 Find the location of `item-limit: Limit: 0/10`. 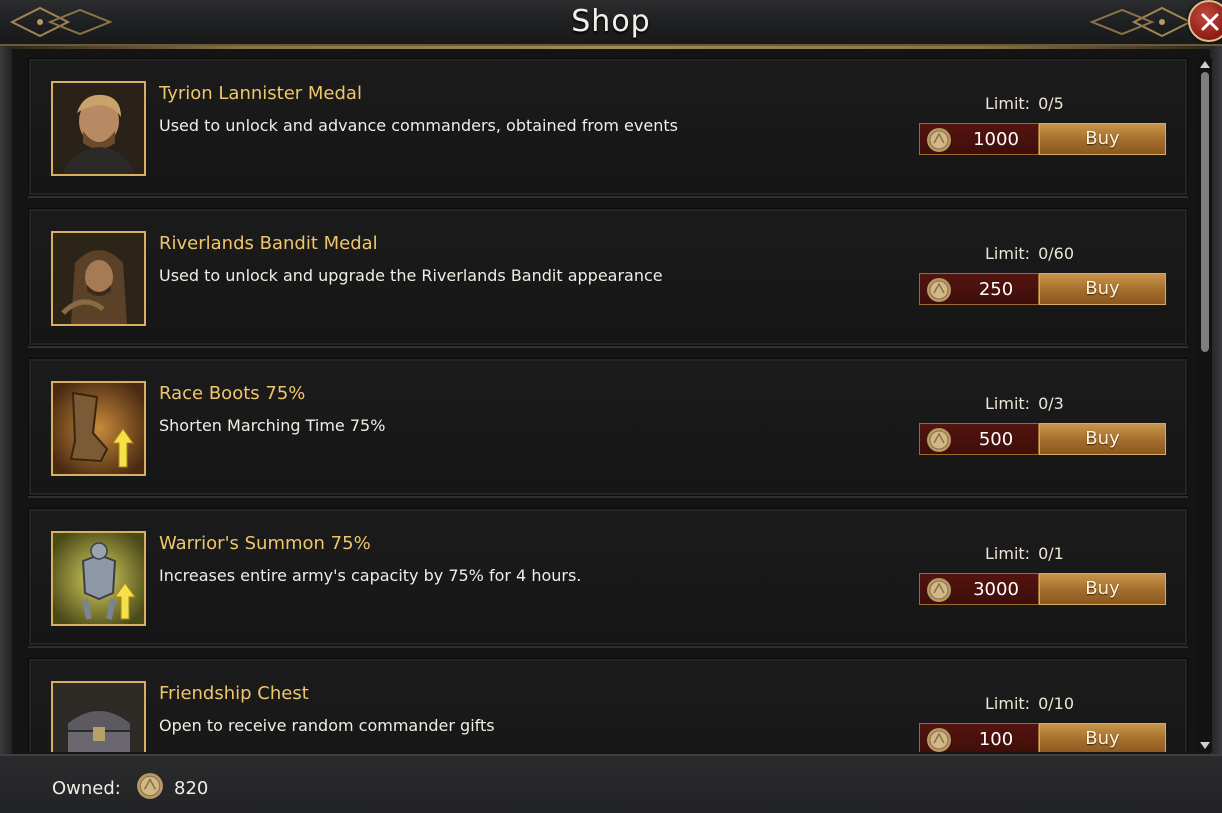

item-limit: Limit: 0/10 is located at coordinates (1029, 703).